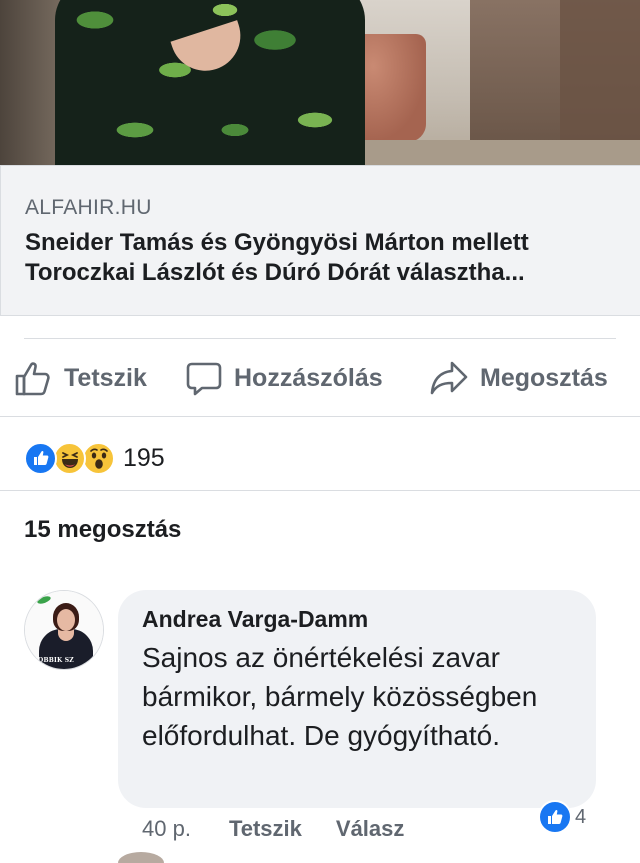  I want to click on like-label: Tetszik, so click(105, 377).